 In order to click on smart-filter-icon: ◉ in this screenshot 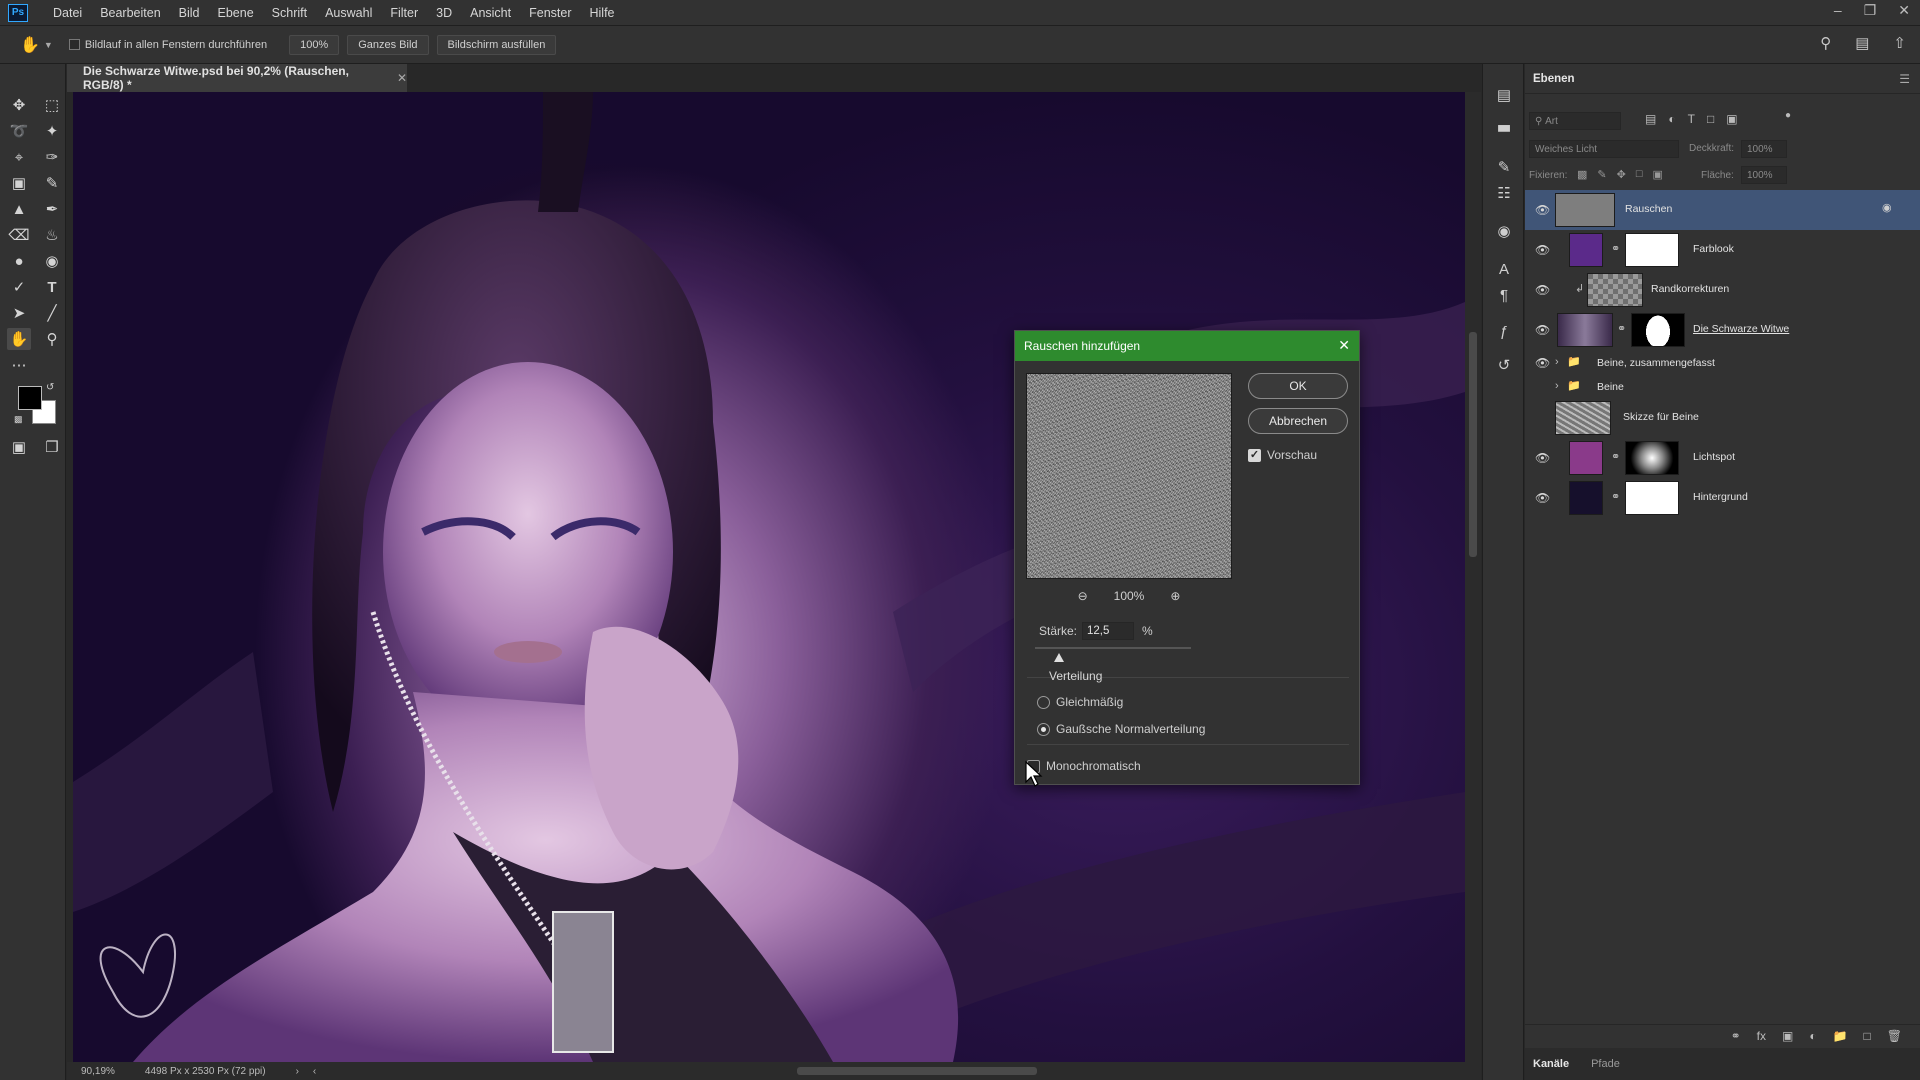, I will do `click(1887, 207)`.